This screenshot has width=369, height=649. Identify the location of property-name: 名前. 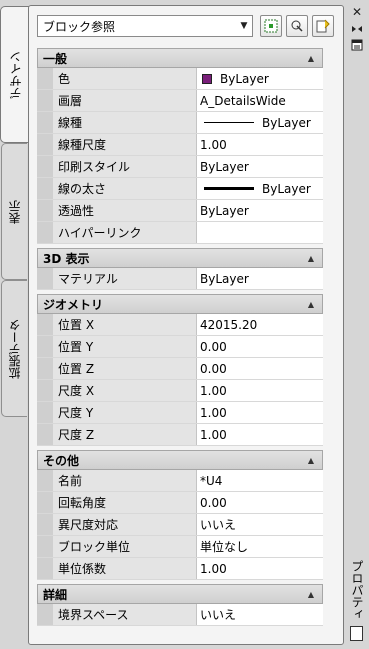
(125, 480).